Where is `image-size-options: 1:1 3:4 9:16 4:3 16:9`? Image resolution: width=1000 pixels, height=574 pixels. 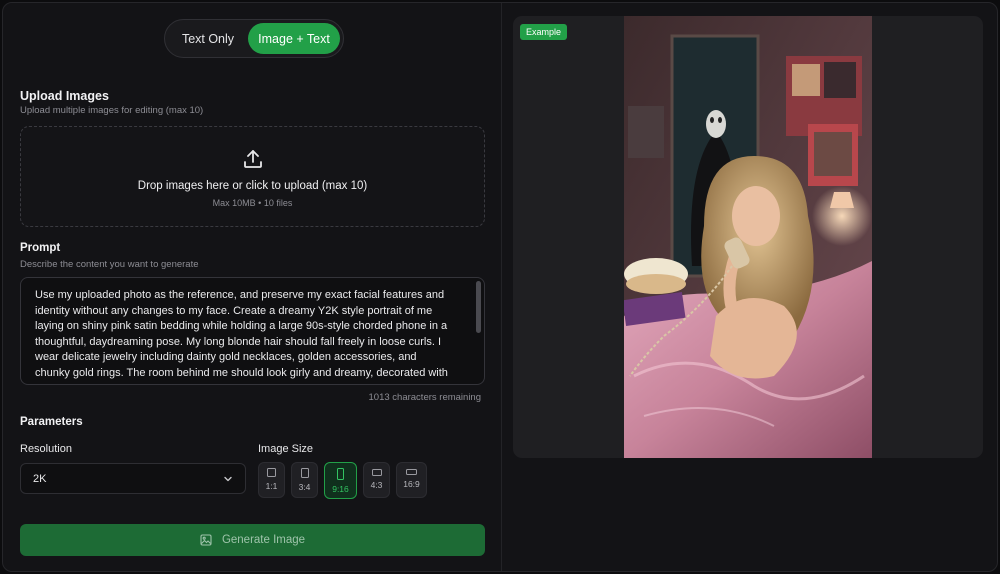 image-size-options: 1:1 3:4 9:16 4:3 16:9 is located at coordinates (342, 480).